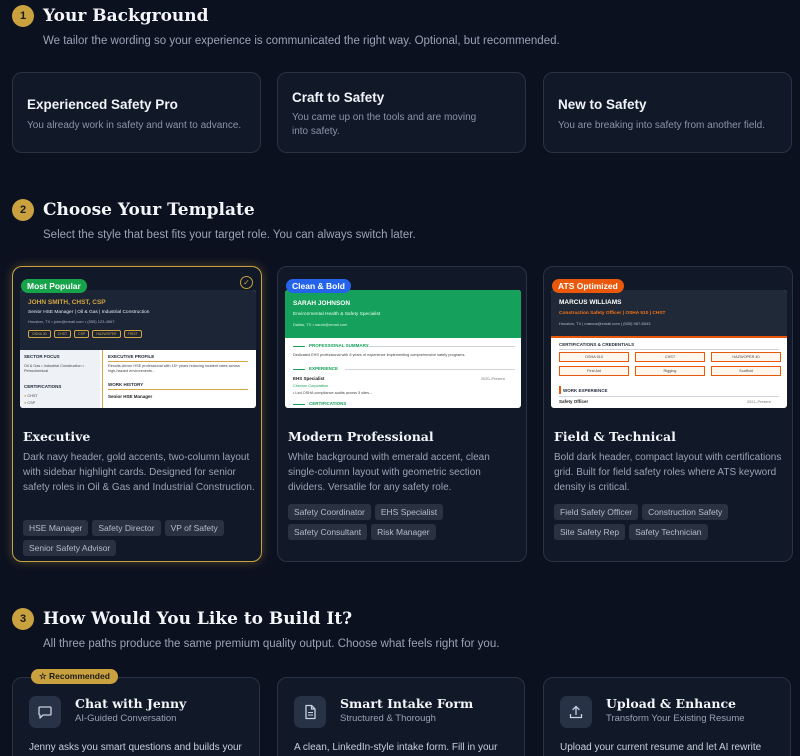 The height and width of the screenshot is (756, 800). Describe the element at coordinates (126, 384) in the screenshot. I see `preview-work-history: WORK HISTORY` at that location.